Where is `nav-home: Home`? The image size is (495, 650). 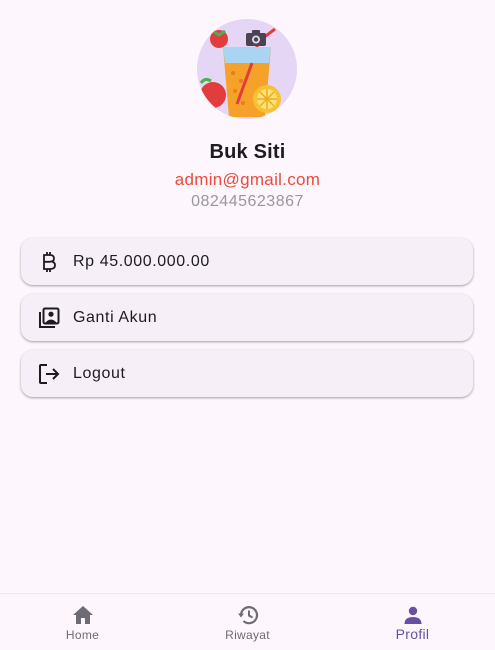 nav-home: Home is located at coordinates (82, 622).